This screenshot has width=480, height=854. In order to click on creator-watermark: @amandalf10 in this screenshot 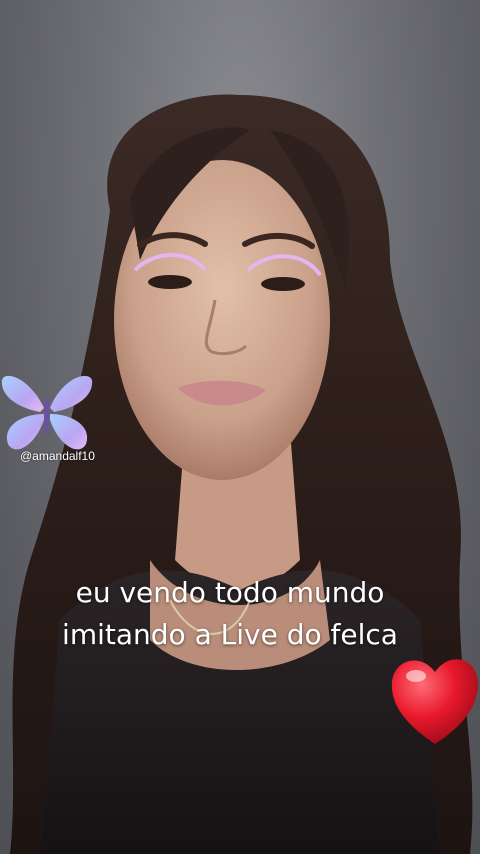, I will do `click(55, 418)`.